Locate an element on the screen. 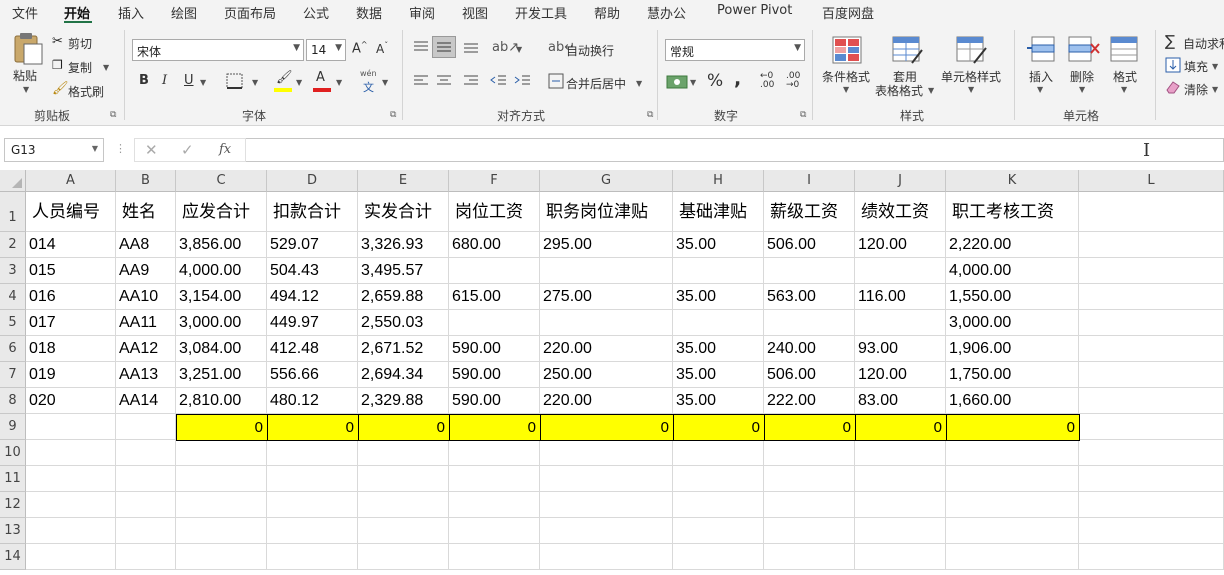  column-header-k: K is located at coordinates (1012, 181).